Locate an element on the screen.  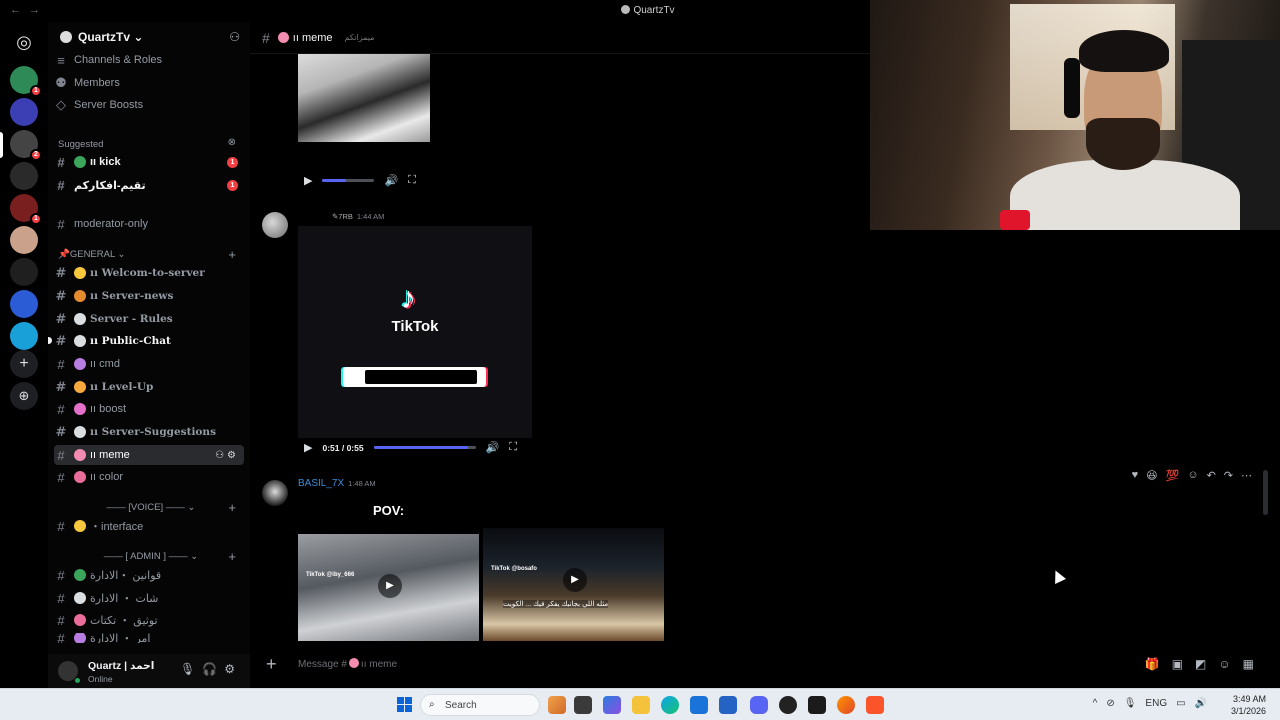
language-indicator: ENG is located at coordinates (1156, 703).